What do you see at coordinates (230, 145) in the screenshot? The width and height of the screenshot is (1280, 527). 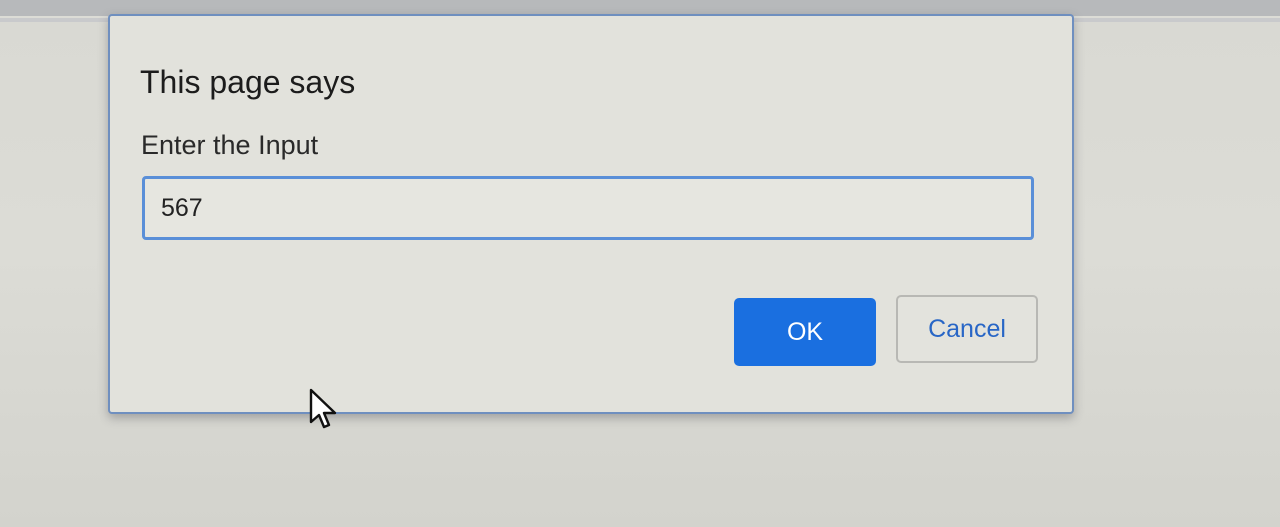 I see `dialog-message: Enter the Input` at bounding box center [230, 145].